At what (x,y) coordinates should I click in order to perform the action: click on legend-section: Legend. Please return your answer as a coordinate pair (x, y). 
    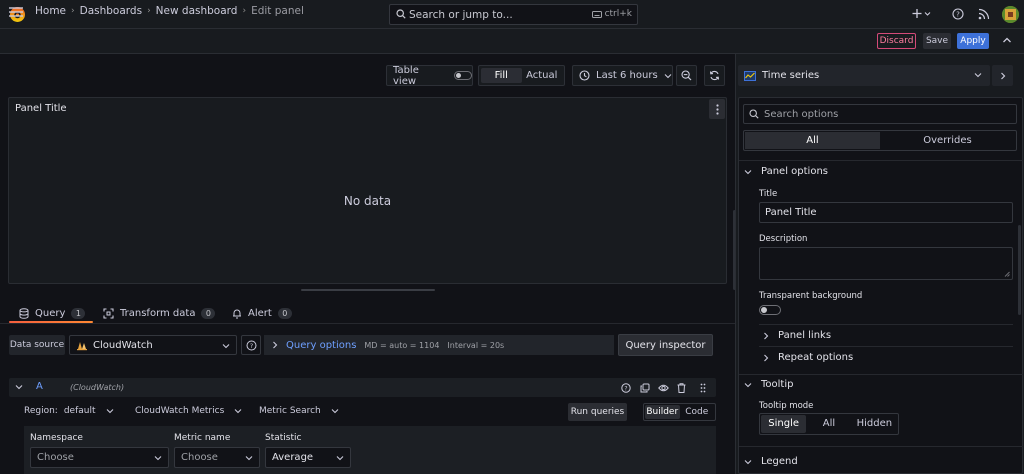
    Looking at the image, I should click on (771, 461).